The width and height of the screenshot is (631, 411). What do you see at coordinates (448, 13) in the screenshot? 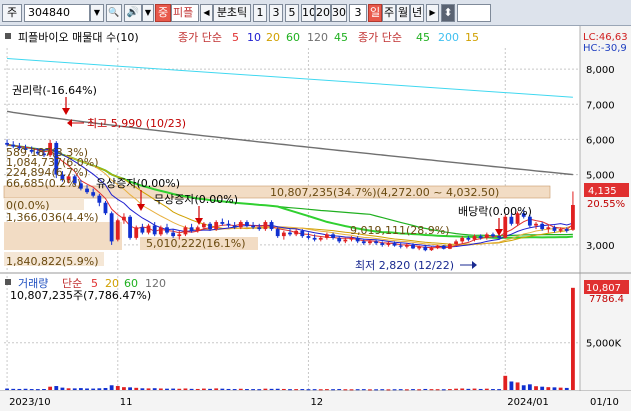
I see `updown-icon: ⬍` at bounding box center [448, 13].